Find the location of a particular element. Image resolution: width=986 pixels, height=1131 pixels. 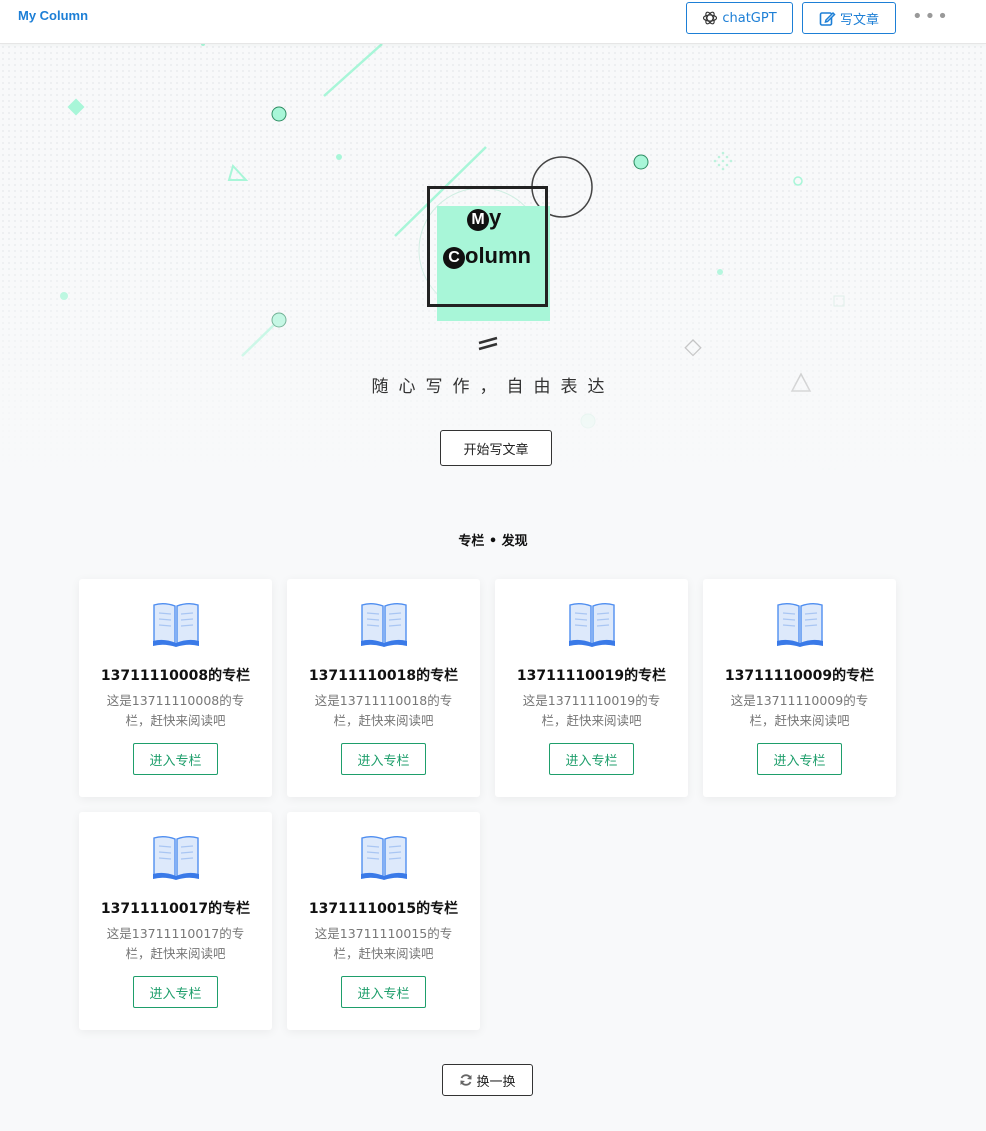

site-logo: My Column is located at coordinates (53, 15).